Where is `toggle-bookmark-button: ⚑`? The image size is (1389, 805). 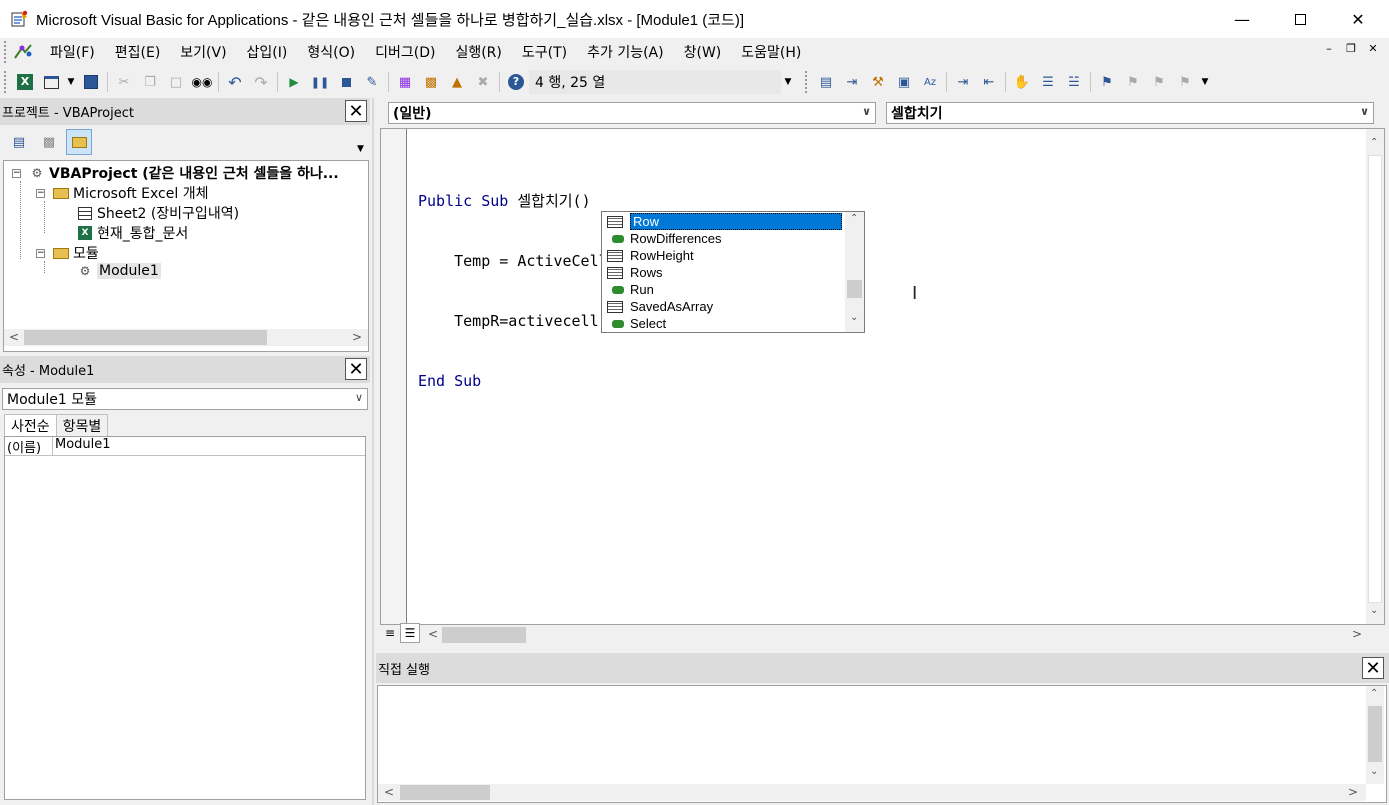 toggle-bookmark-button: ⚑ is located at coordinates (1107, 82).